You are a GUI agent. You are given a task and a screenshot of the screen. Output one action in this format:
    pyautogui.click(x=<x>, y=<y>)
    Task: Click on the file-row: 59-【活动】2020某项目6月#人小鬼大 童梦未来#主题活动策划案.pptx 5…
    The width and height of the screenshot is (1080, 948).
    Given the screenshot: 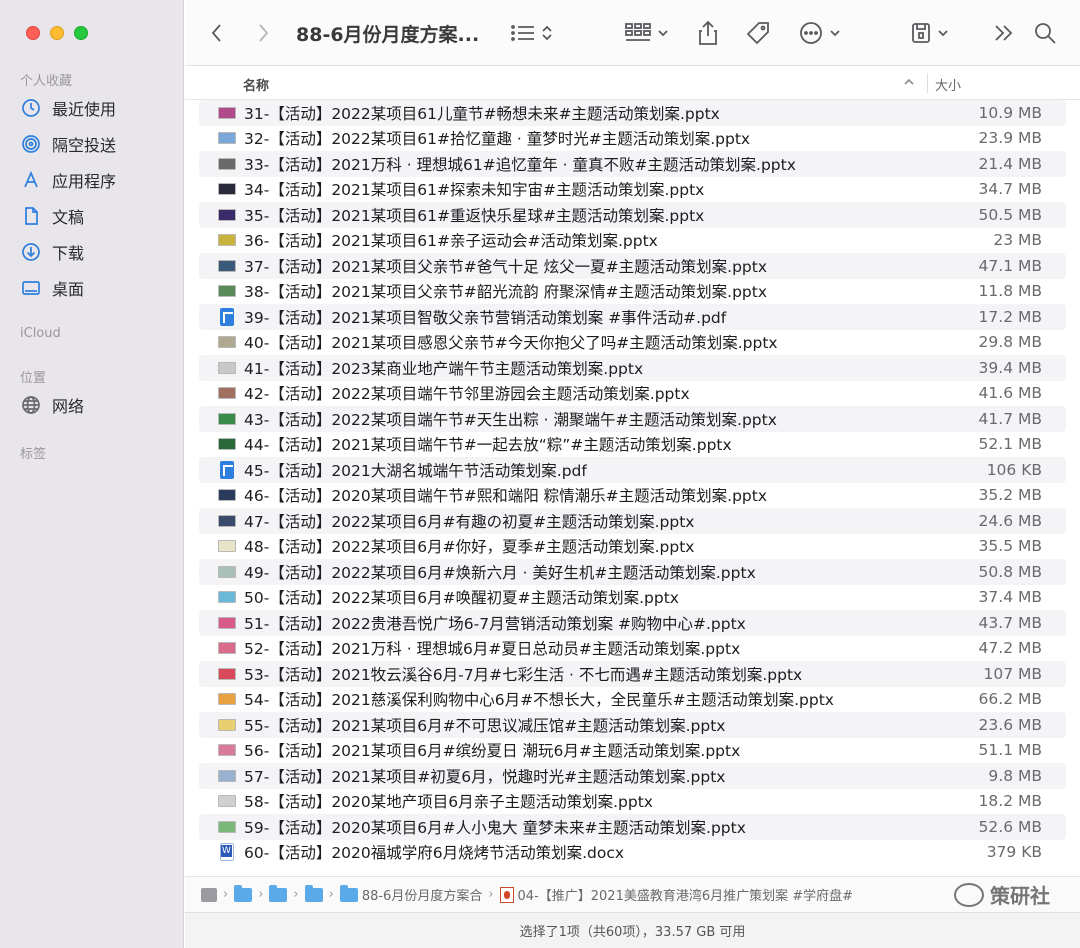 What is the action you would take?
    pyautogui.click(x=632, y=827)
    